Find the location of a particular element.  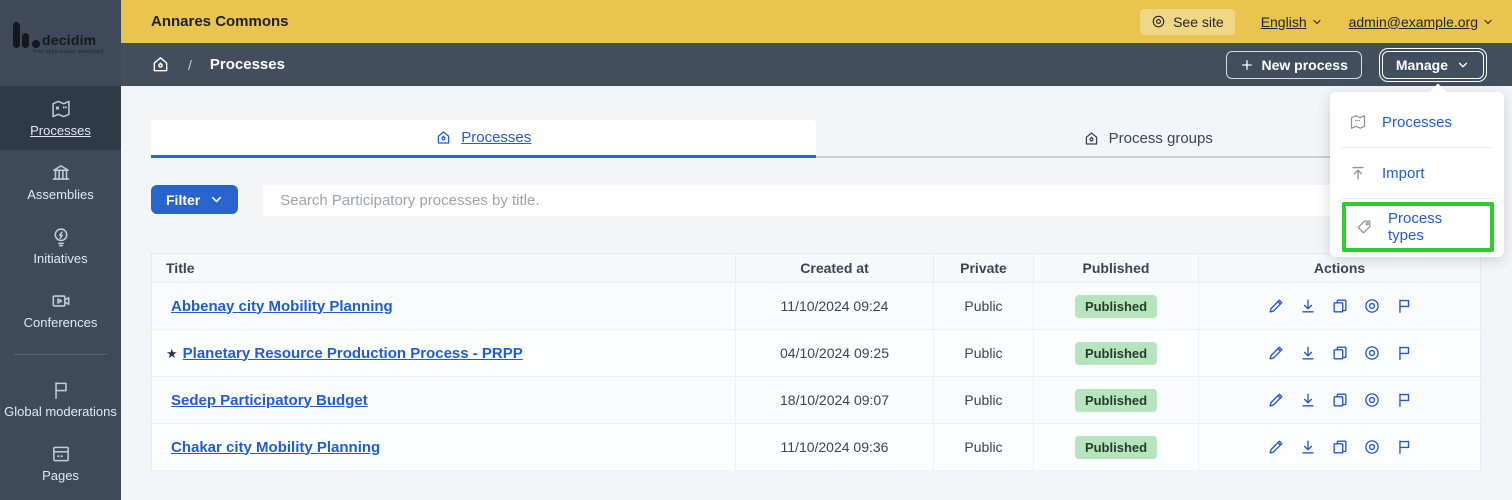

sidebar-item-global-moderations: Global moderations is located at coordinates (60, 399).